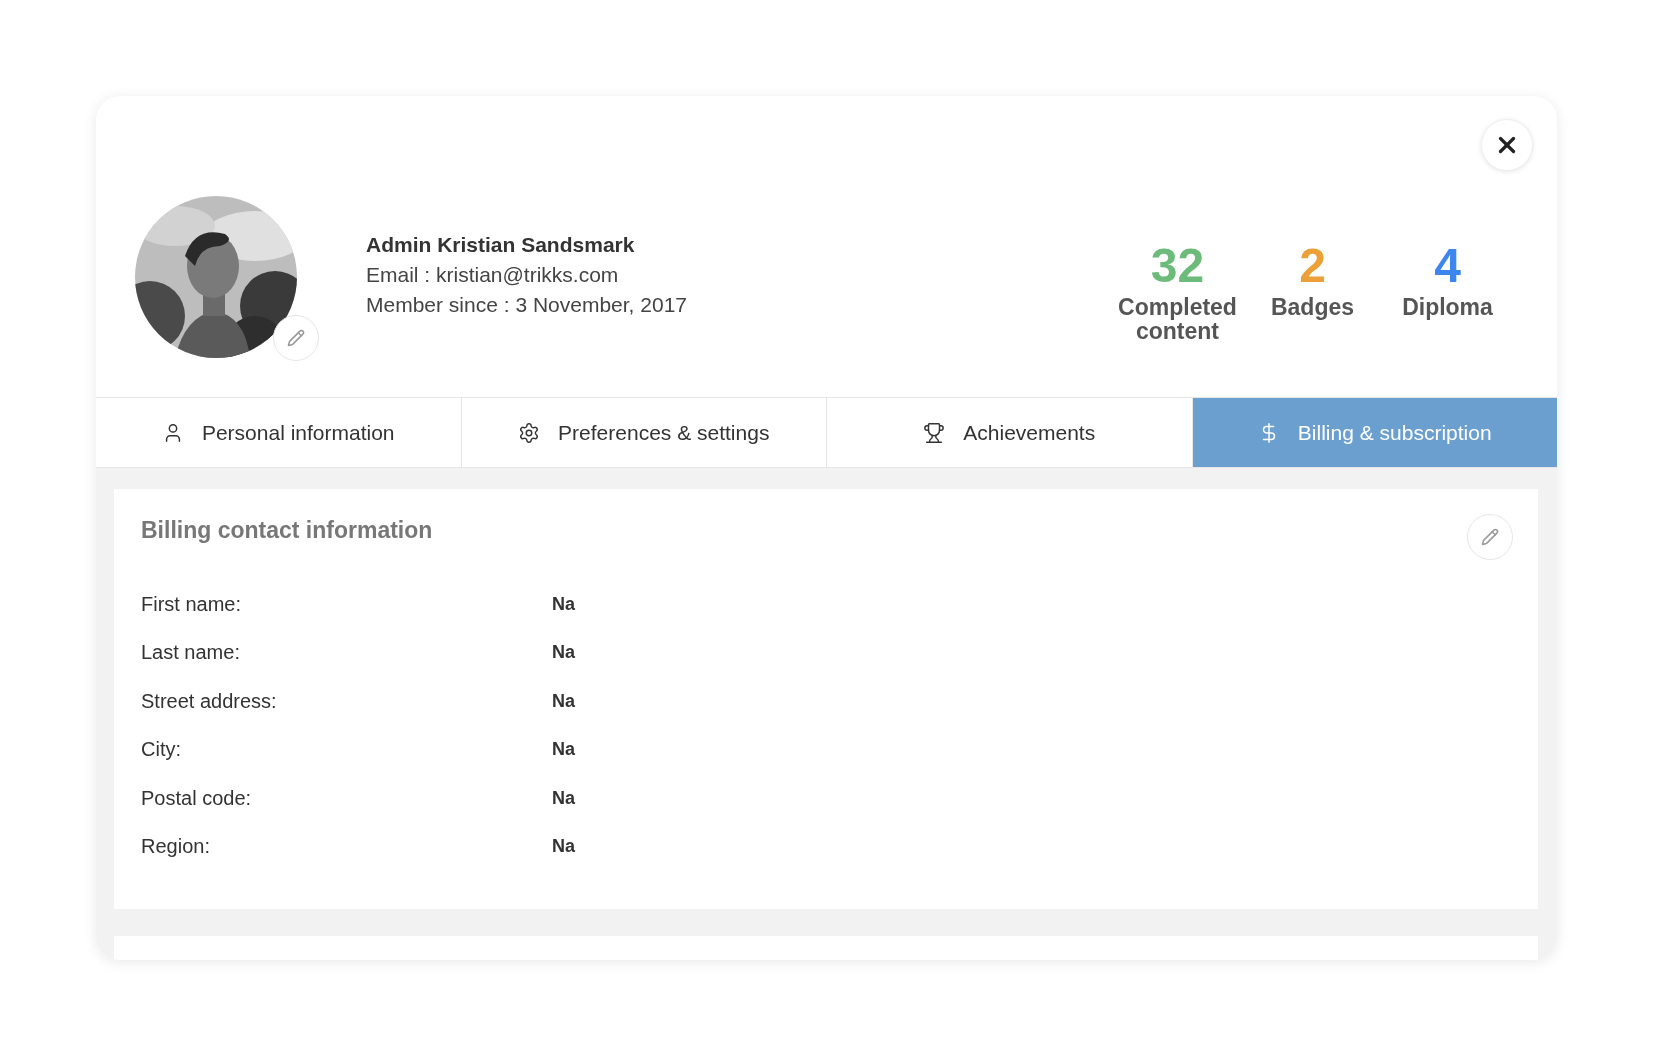  What do you see at coordinates (192, 604) in the screenshot?
I see `field-label: First name:` at bounding box center [192, 604].